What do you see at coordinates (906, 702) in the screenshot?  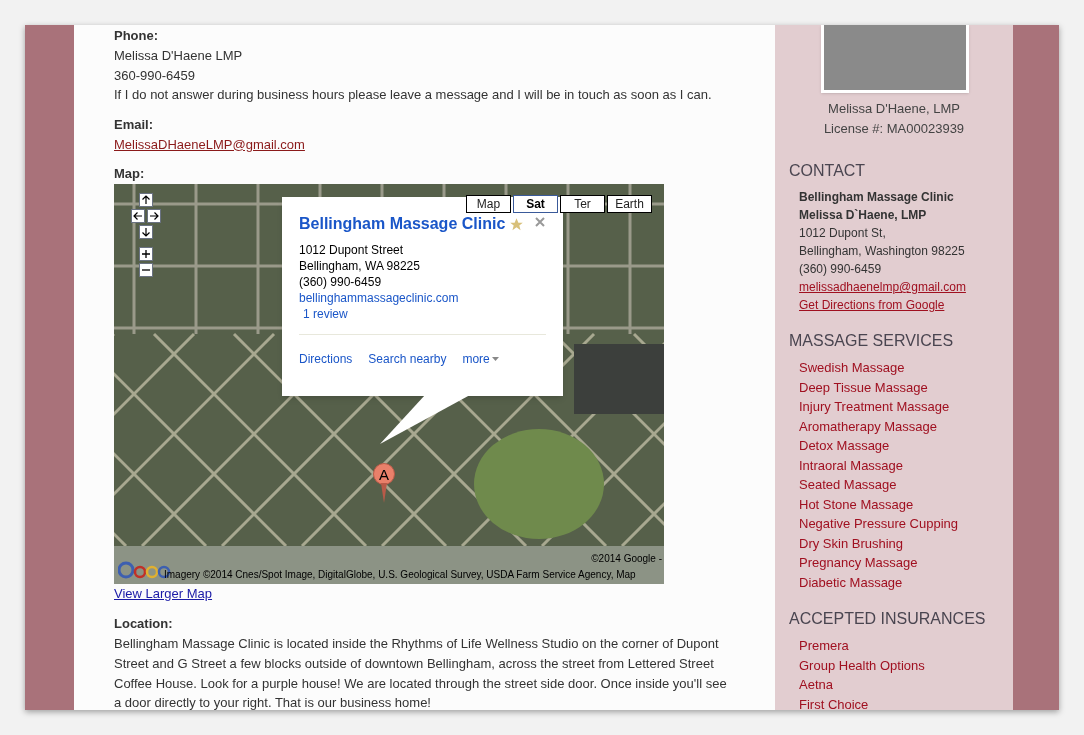 I see `sidebar-link: First Choice` at bounding box center [906, 702].